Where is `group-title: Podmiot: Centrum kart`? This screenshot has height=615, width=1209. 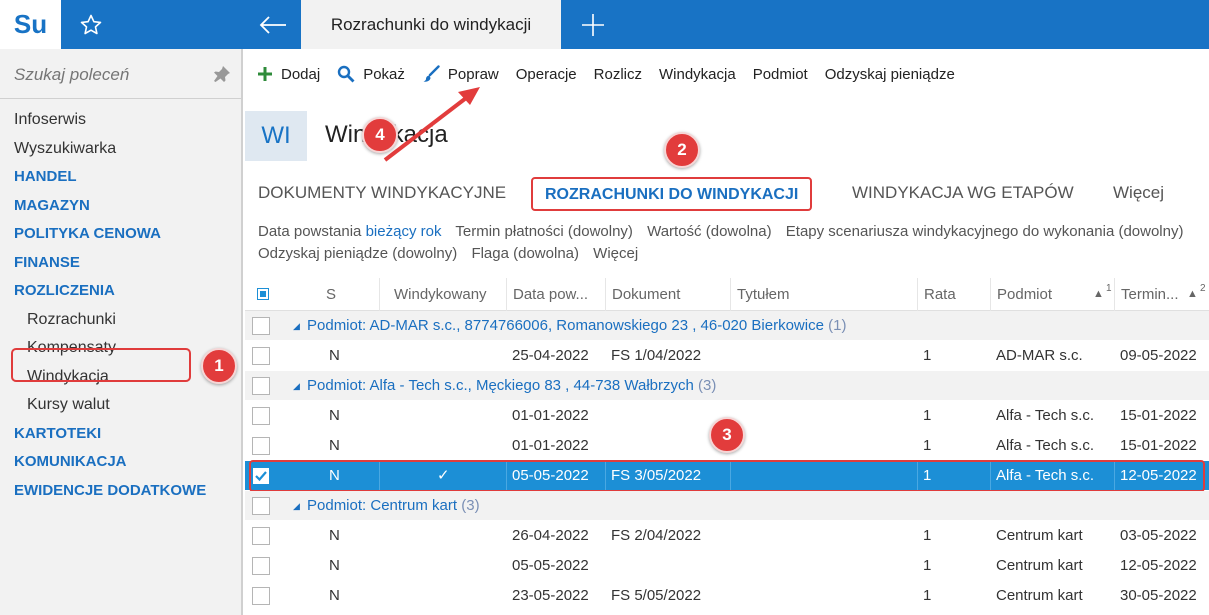
group-title: Podmiot: Centrum kart is located at coordinates (382, 505).